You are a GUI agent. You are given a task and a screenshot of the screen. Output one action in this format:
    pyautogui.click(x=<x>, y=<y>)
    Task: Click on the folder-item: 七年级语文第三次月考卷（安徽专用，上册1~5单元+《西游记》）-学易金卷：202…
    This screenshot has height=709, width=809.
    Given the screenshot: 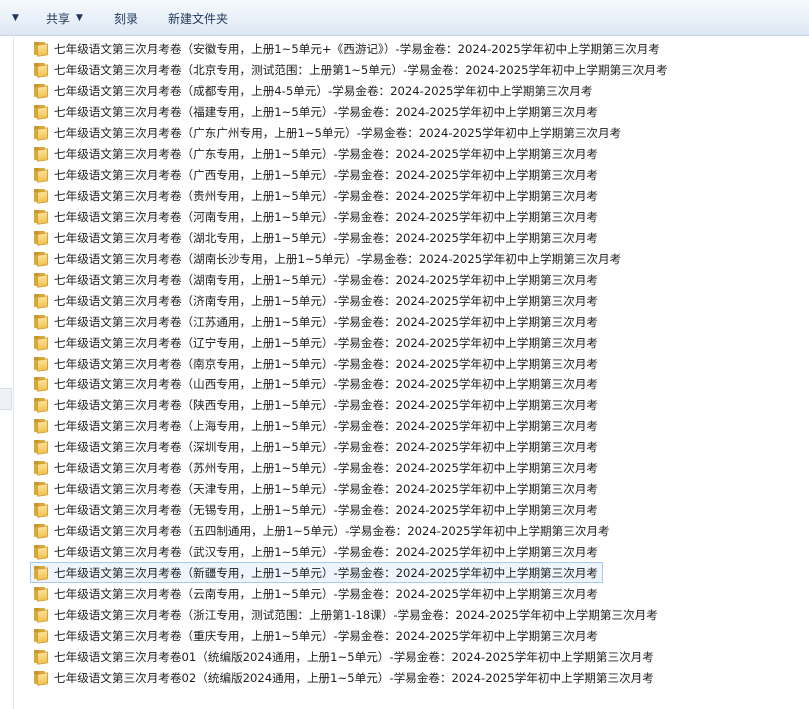 What is the action you would take?
    pyautogui.click(x=347, y=49)
    